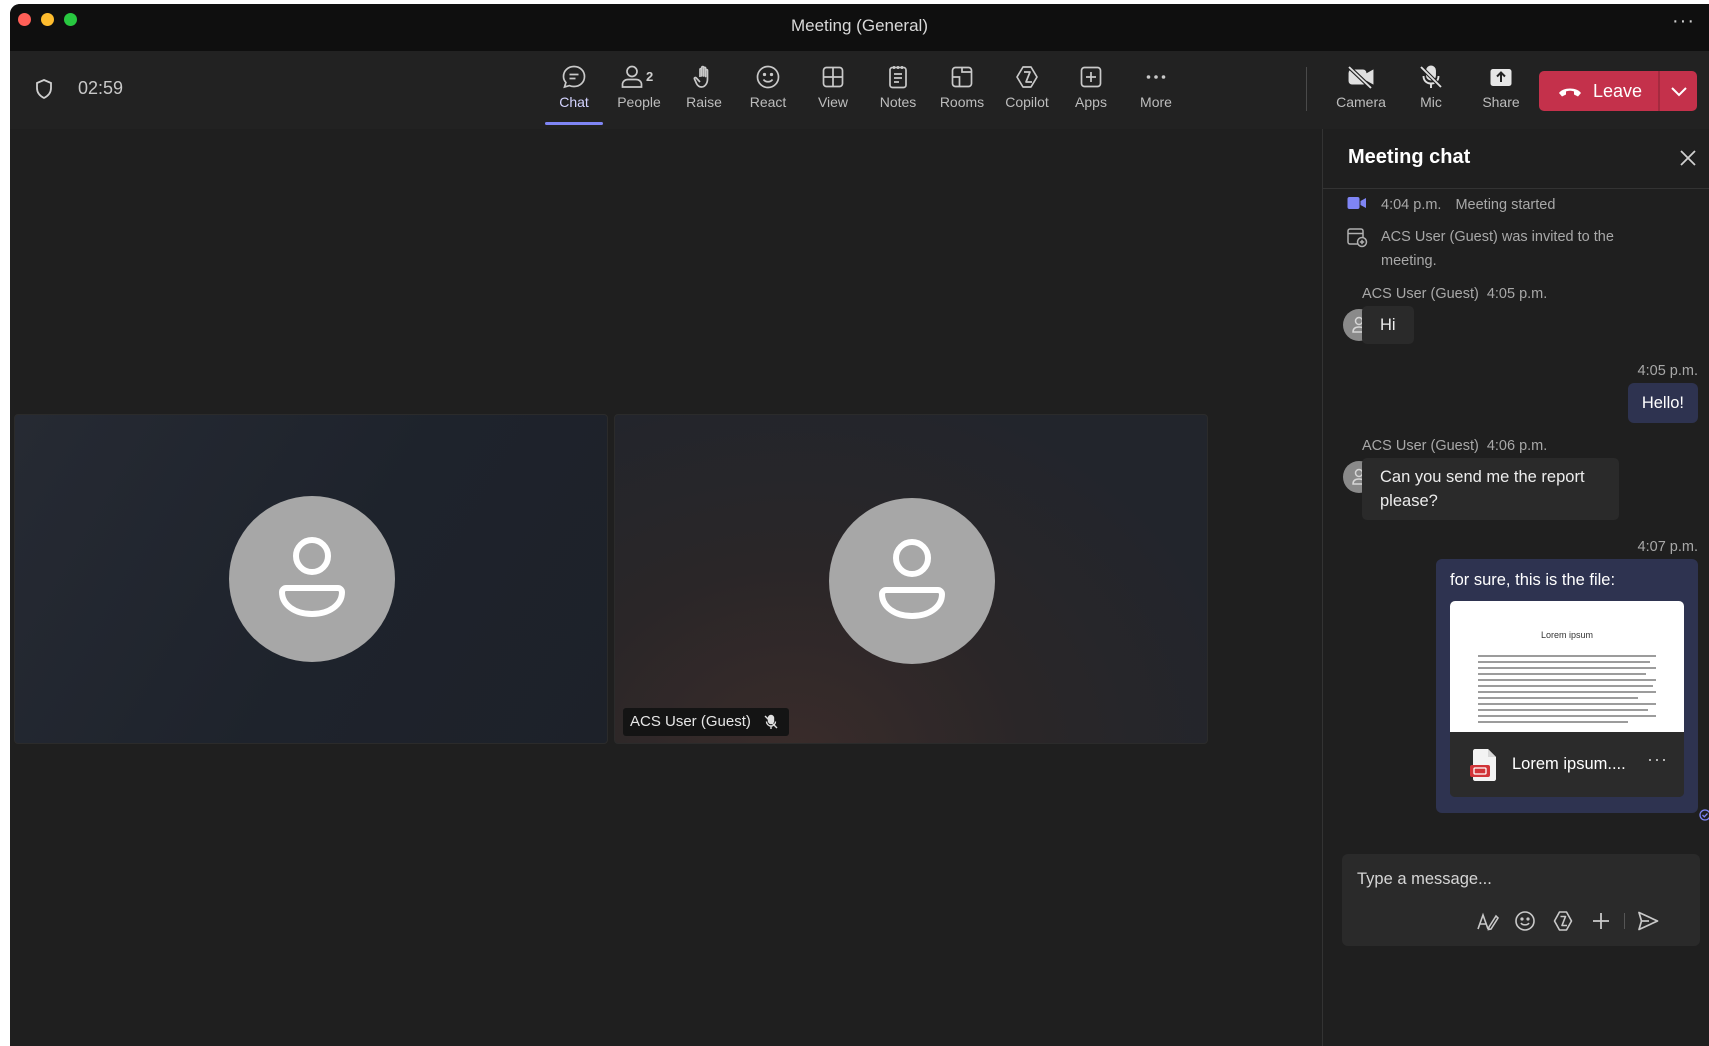 Image resolution: width=1709 pixels, height=1046 pixels. Describe the element at coordinates (1657, 759) in the screenshot. I see `file-more-options-button: ···` at that location.